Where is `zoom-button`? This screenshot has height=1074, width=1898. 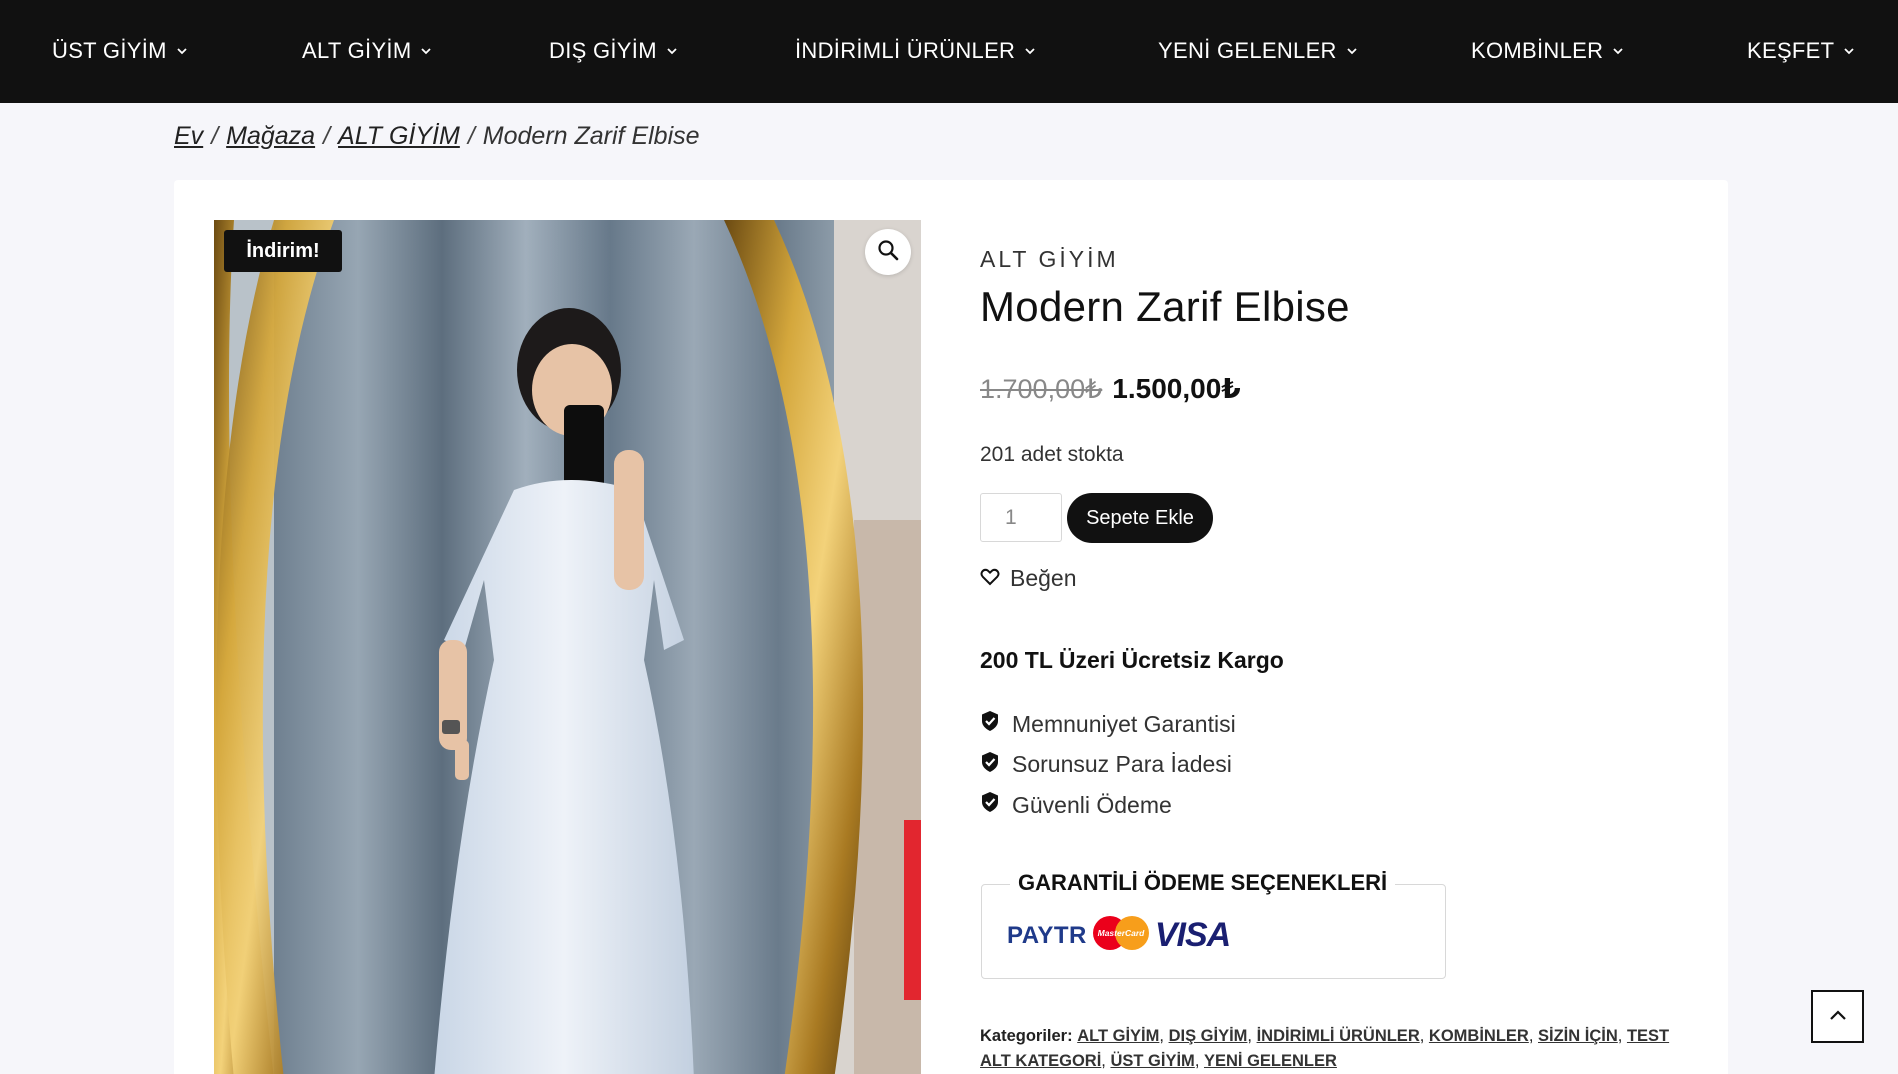
zoom-button is located at coordinates (888, 252).